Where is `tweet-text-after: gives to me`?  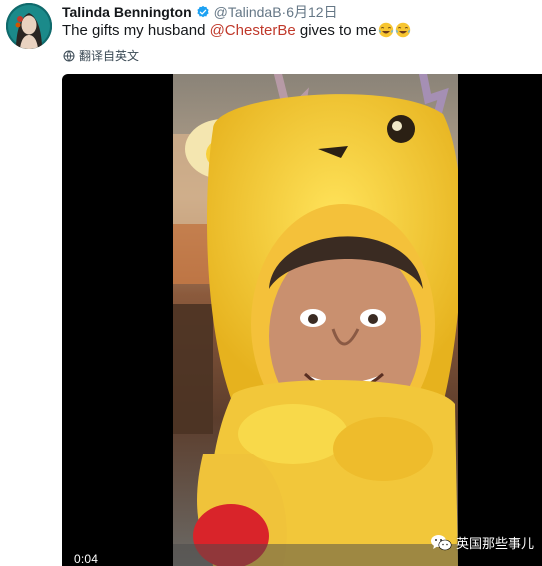 tweet-text-after: gives to me is located at coordinates (336, 30).